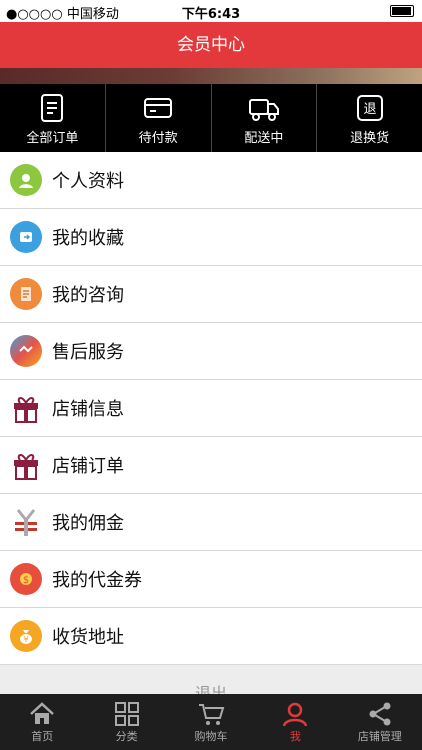  I want to click on tab-label: 首页, so click(42, 736).